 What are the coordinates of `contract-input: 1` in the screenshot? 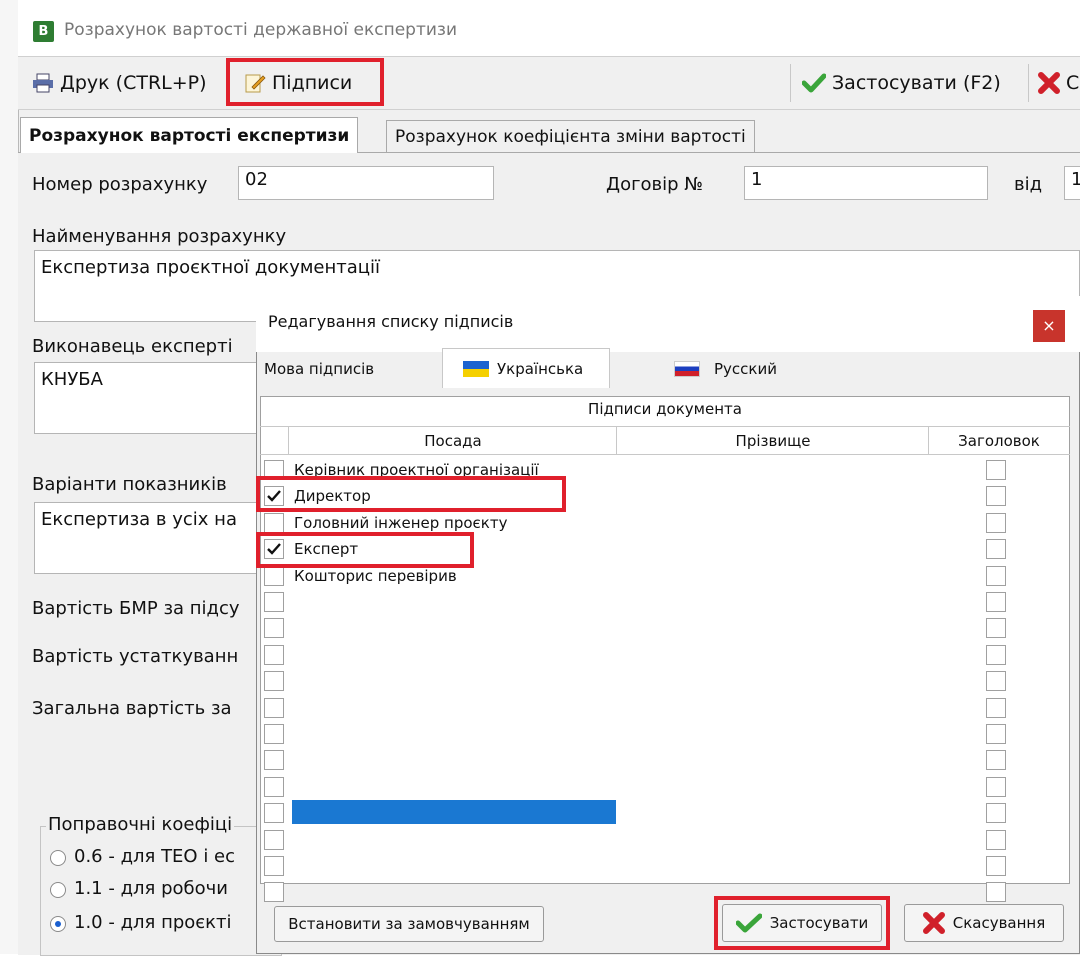 It's located at (866, 183).